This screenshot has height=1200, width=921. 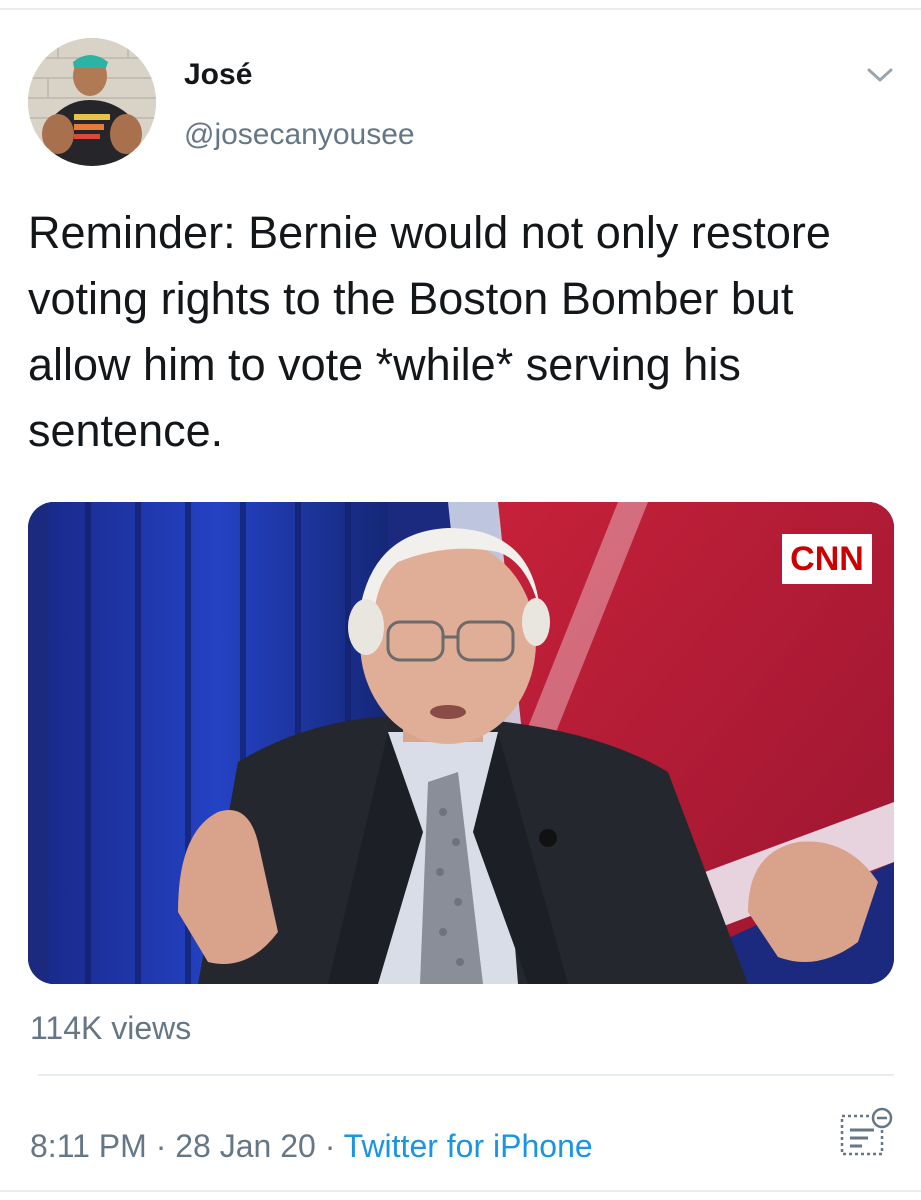 What do you see at coordinates (468, 1146) in the screenshot?
I see `tweet-source-link: Twitter for iPhone` at bounding box center [468, 1146].